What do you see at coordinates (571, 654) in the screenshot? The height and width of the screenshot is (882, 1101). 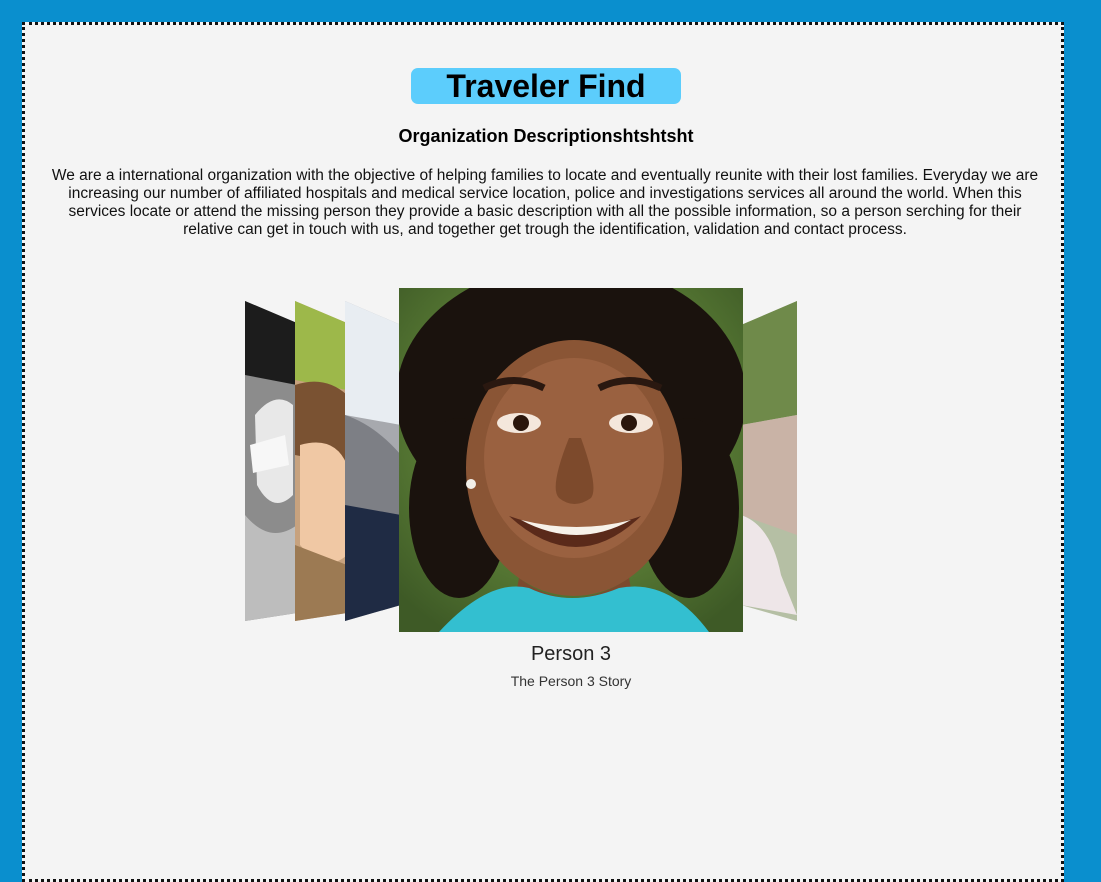 I see `active-person-name: Person 3` at bounding box center [571, 654].